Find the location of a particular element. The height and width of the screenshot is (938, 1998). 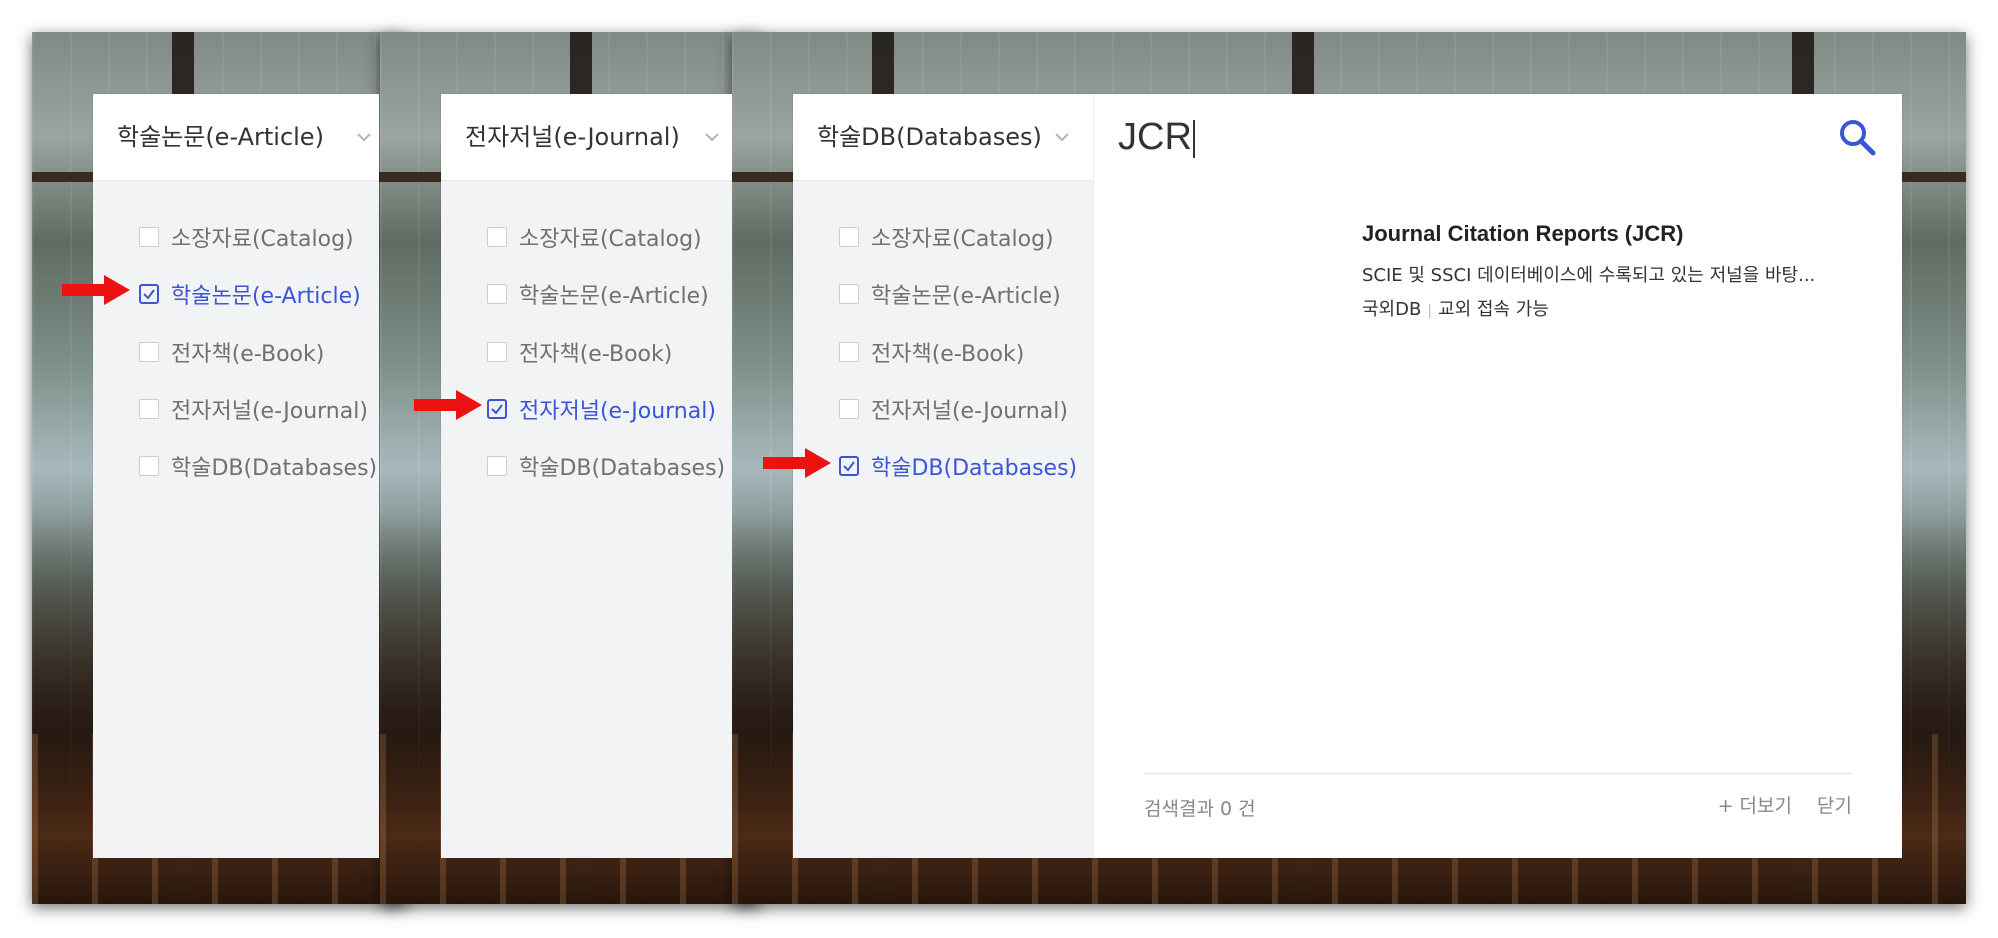

category-select-label: 전자저널(e-Journal) is located at coordinates (572, 137).